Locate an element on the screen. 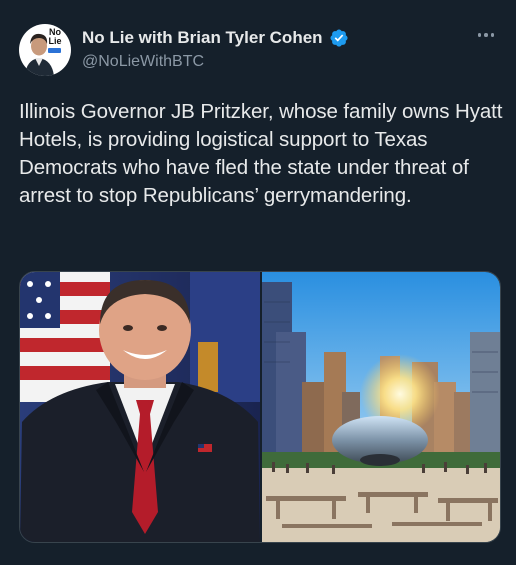  avatar-logo-text: No Lie is located at coordinates (55, 36).